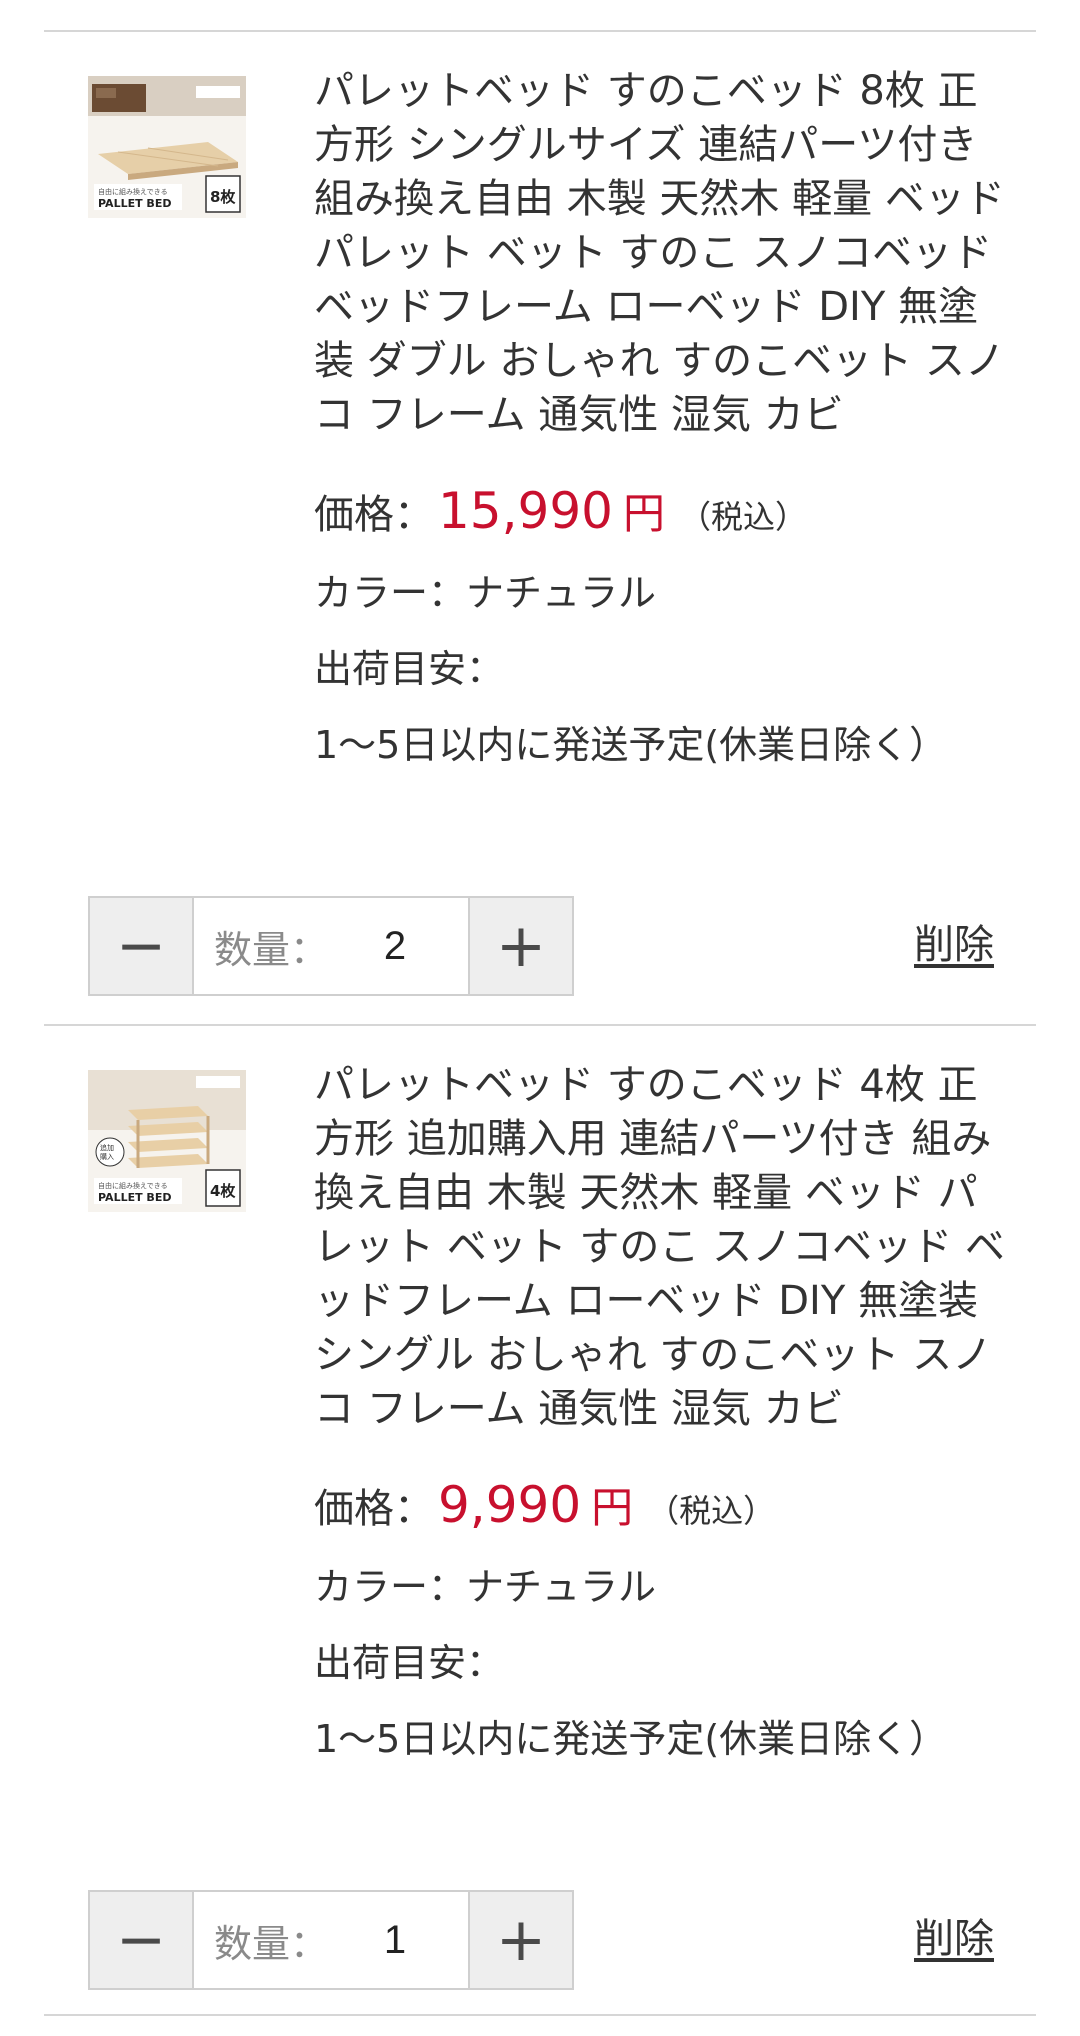 This screenshot has width=1080, height=2036. Describe the element at coordinates (525, 511) in the screenshot. I see `price-value: 15,990` at that location.